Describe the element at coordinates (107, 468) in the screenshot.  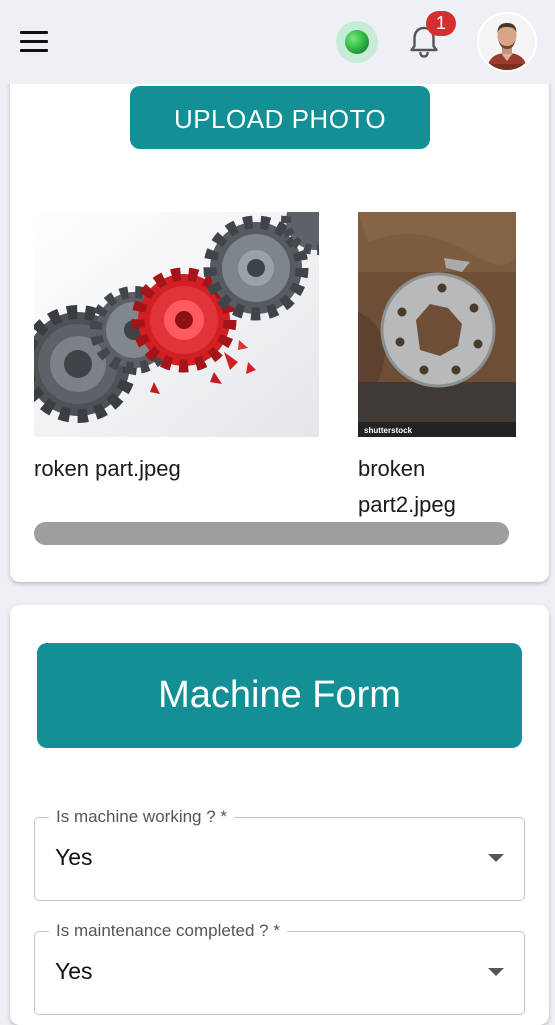
I see `photo-filename: roken part.jpeg` at that location.